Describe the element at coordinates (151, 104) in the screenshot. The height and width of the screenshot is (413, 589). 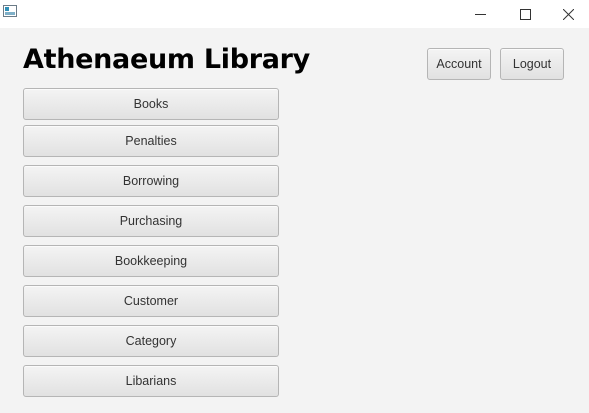
I see `books-button: Books` at that location.